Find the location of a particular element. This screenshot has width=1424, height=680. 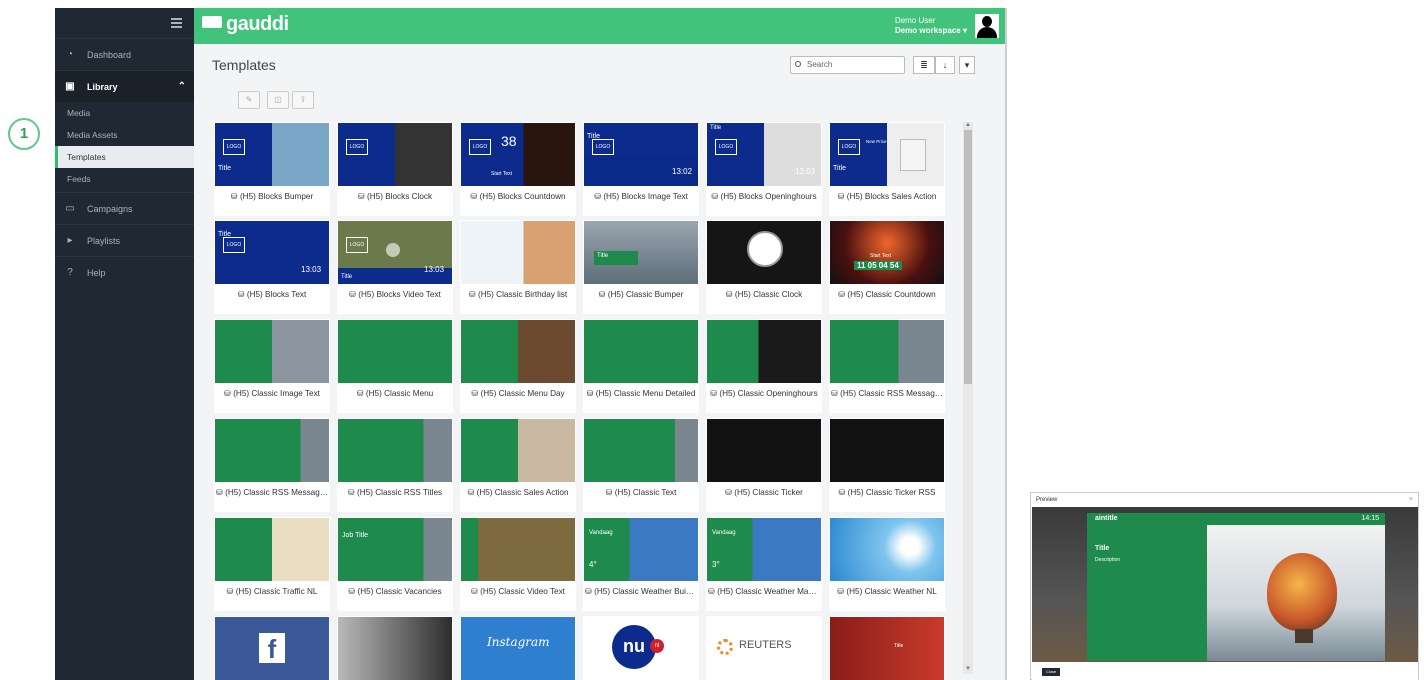

template-card: Instagram is located at coordinates (518, 648).